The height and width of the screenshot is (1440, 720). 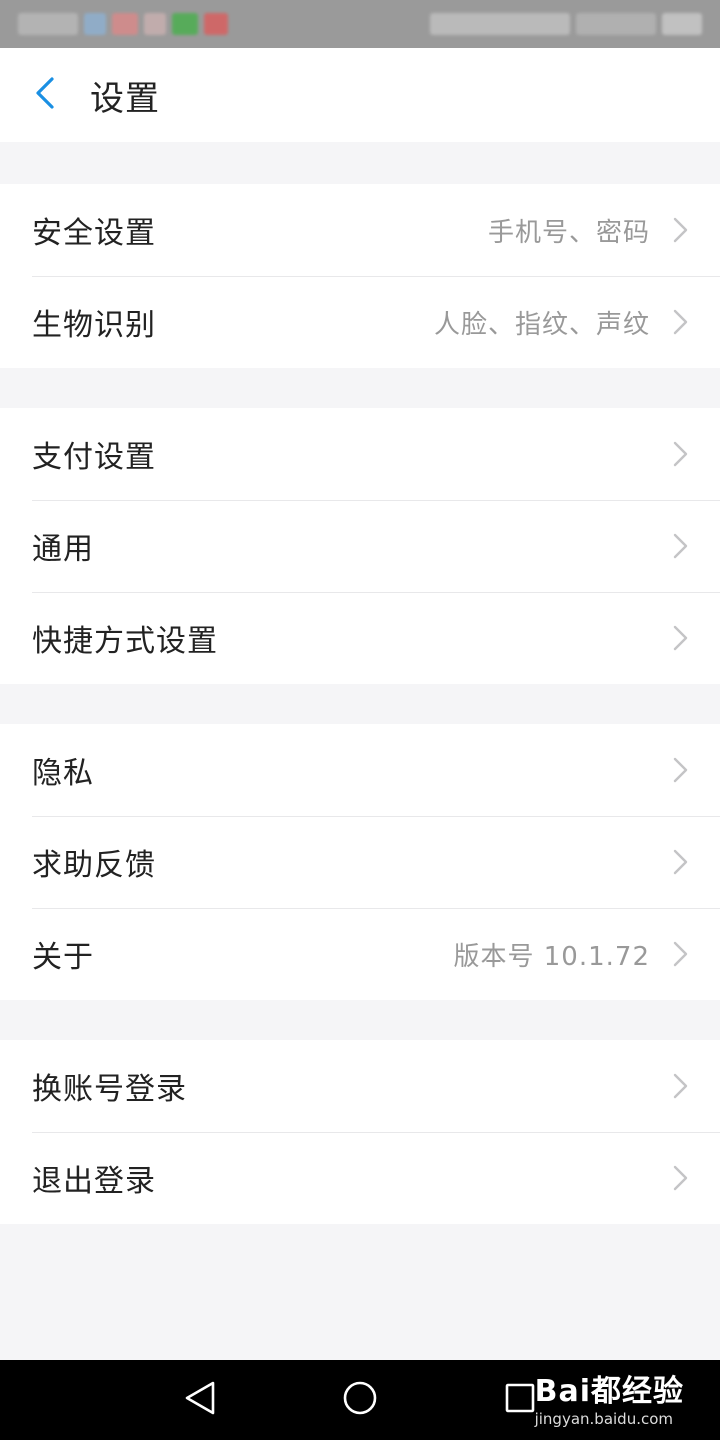 I want to click on row-label: 隐私, so click(x=63, y=773).